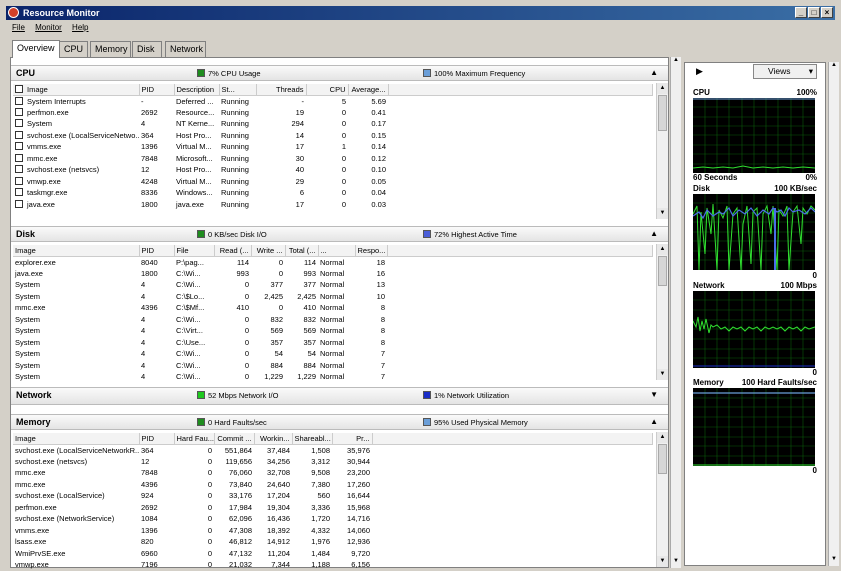 The width and height of the screenshot is (841, 571). I want to click on tab-memory: Memory, so click(110, 49).